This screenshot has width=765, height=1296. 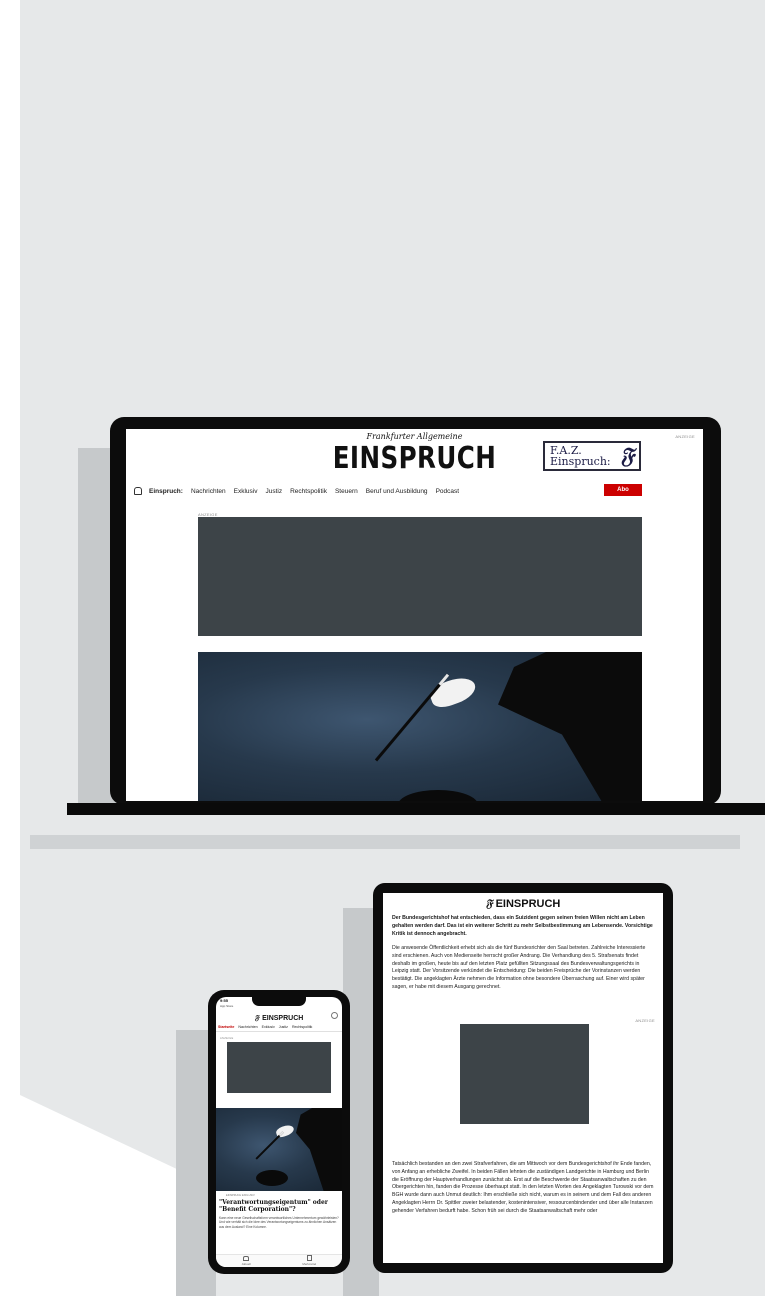 What do you see at coordinates (246, 491) in the screenshot?
I see `nav-item-exklusiv: Exklusiv` at bounding box center [246, 491].